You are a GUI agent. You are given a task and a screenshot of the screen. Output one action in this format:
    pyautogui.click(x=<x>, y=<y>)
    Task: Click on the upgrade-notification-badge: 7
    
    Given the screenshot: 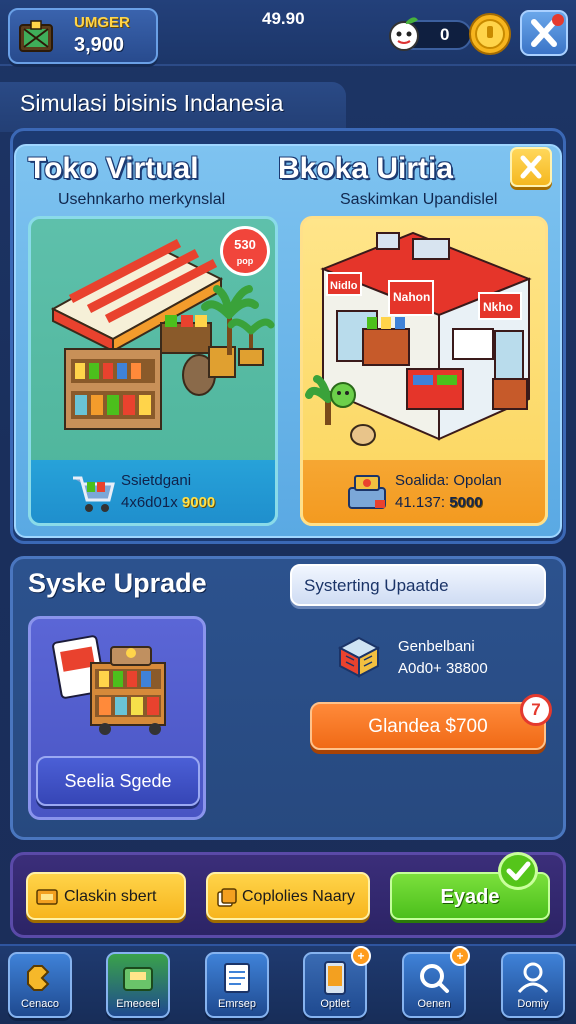 What is the action you would take?
    pyautogui.click(x=536, y=710)
    